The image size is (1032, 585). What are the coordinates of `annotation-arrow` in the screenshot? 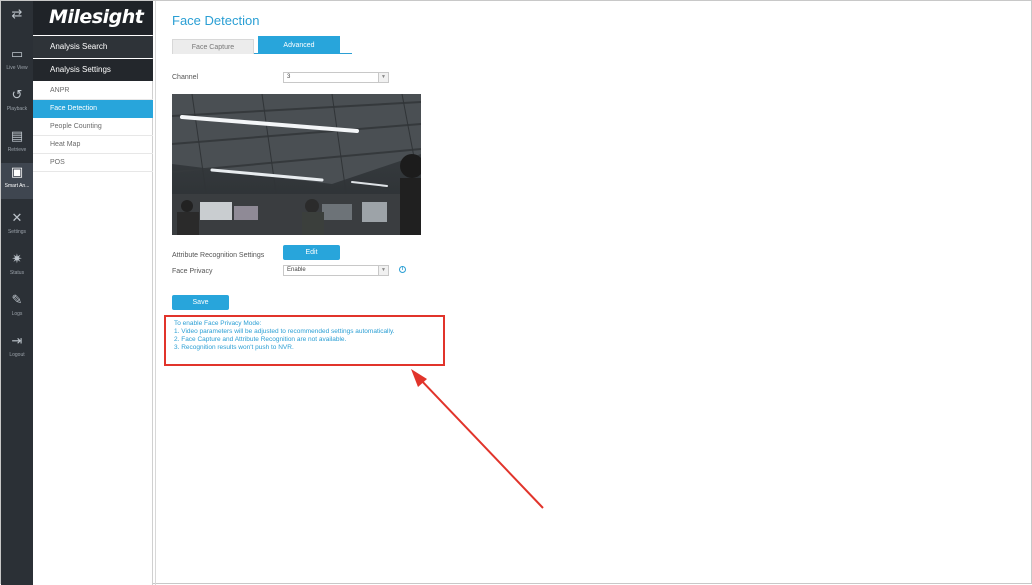 It's located at (477, 439).